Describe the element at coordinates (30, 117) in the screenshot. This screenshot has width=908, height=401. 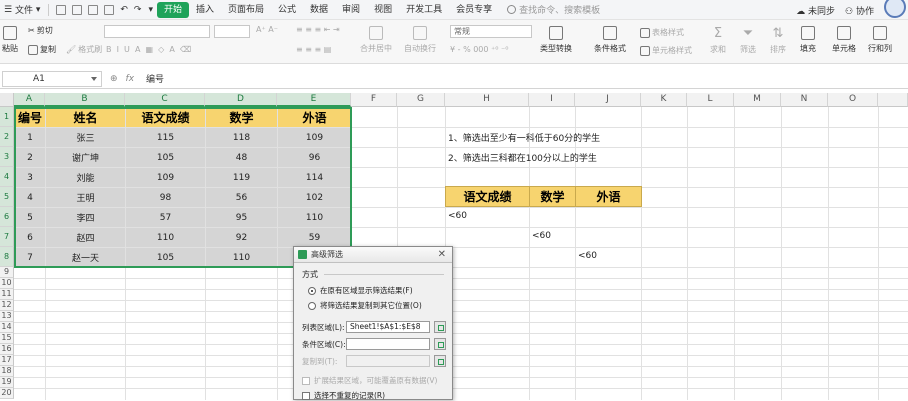
I see `table-header-cell: 编号` at that location.